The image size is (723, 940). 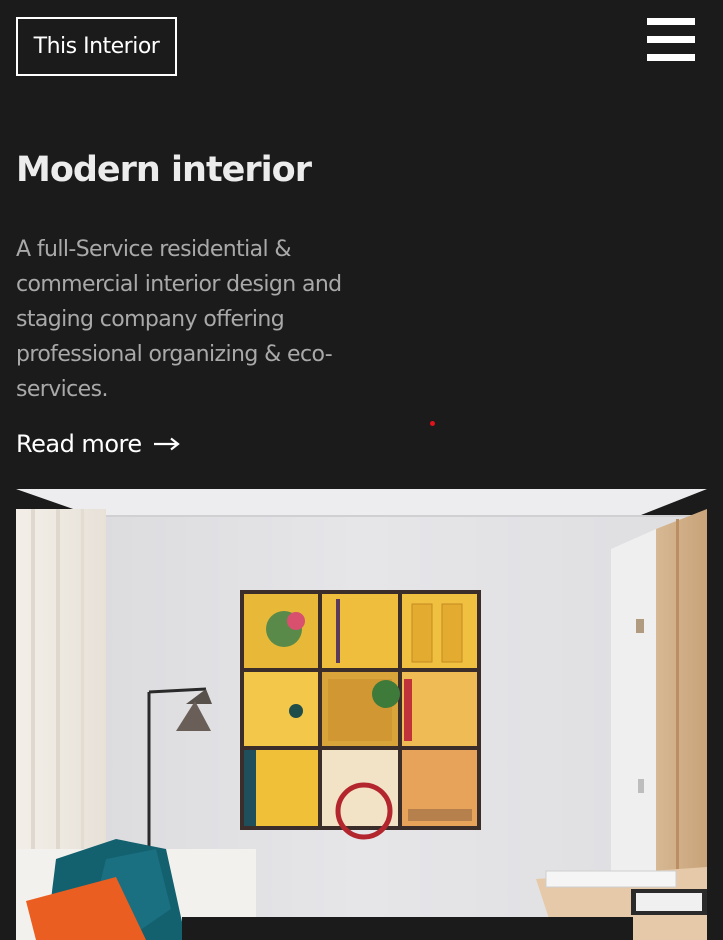 I want to click on arrow-right-icon, so click(x=166, y=444).